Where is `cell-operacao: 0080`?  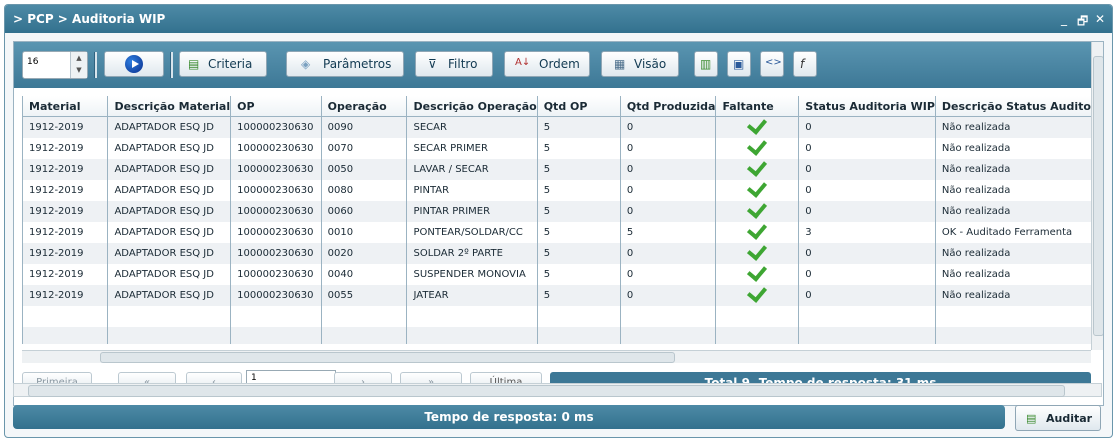
cell-operacao: 0080 is located at coordinates (364, 190).